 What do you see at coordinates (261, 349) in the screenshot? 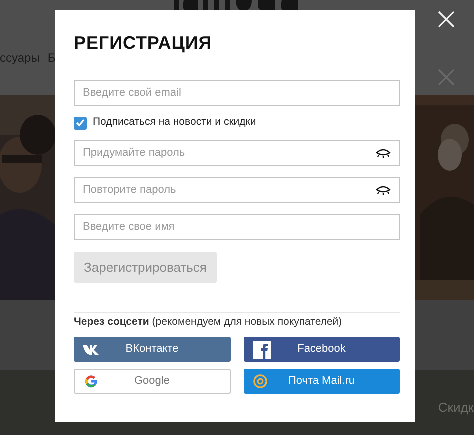
I see `facebook-logo-icon` at bounding box center [261, 349].